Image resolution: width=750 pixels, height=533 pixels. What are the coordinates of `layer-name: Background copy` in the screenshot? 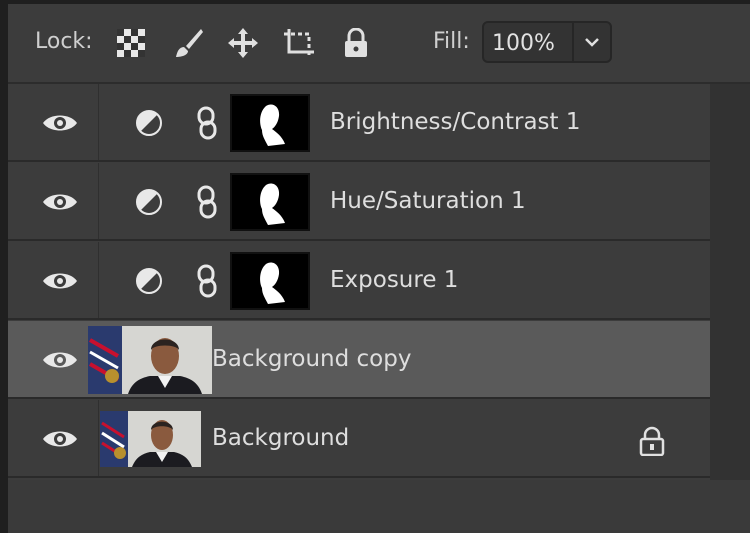 It's located at (311, 359).